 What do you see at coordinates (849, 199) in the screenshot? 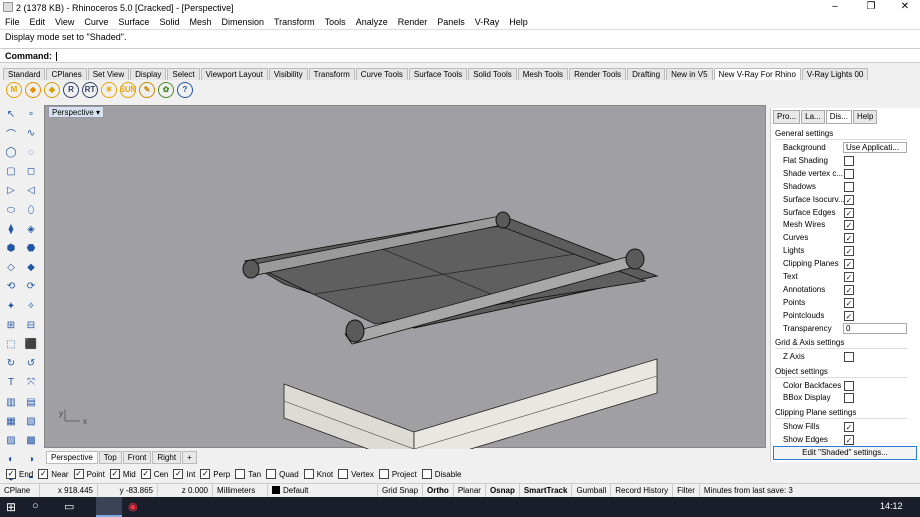
I see `general-row-3-checkbox: ✓` at bounding box center [849, 199].